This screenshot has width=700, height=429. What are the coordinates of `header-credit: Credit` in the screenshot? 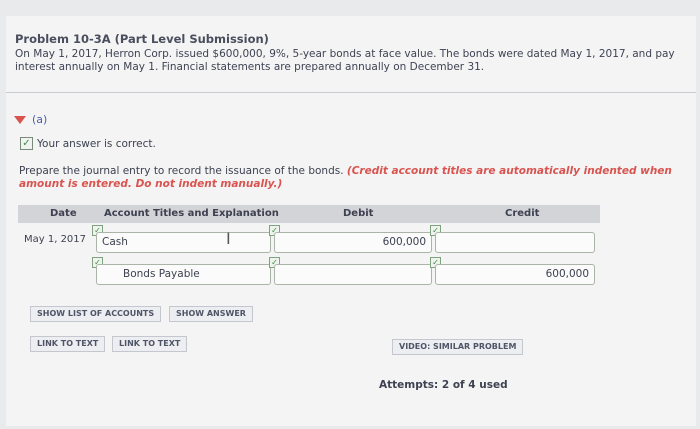 It's located at (522, 213).